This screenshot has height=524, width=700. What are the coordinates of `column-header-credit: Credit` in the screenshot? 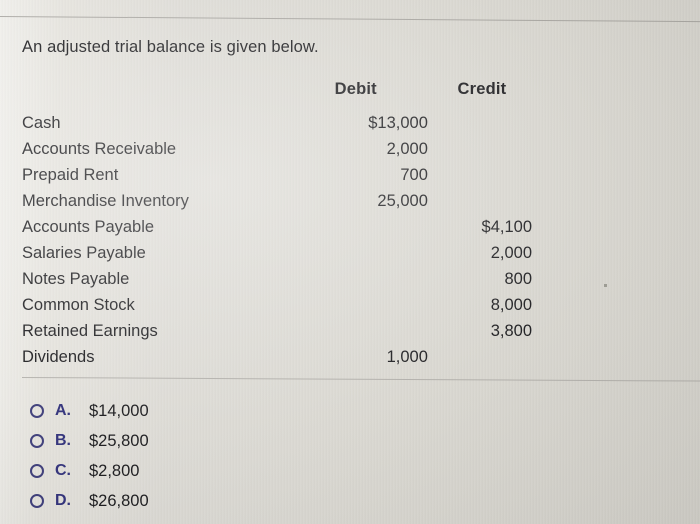 It's located at (482, 89).